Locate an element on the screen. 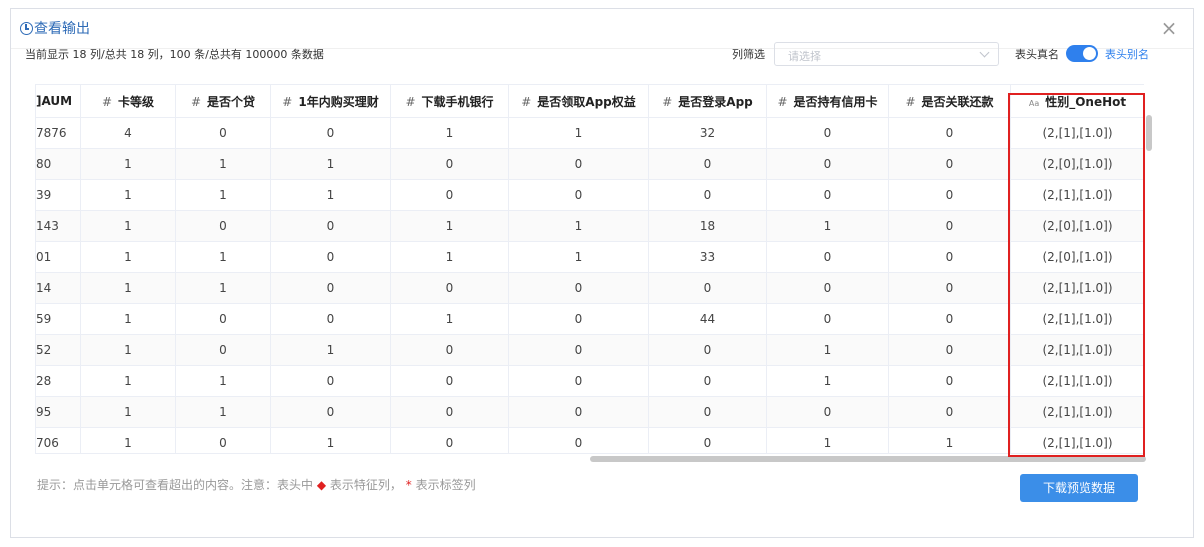 This screenshot has width=1204, height=547. table-cell: 95 is located at coordinates (58, 412).